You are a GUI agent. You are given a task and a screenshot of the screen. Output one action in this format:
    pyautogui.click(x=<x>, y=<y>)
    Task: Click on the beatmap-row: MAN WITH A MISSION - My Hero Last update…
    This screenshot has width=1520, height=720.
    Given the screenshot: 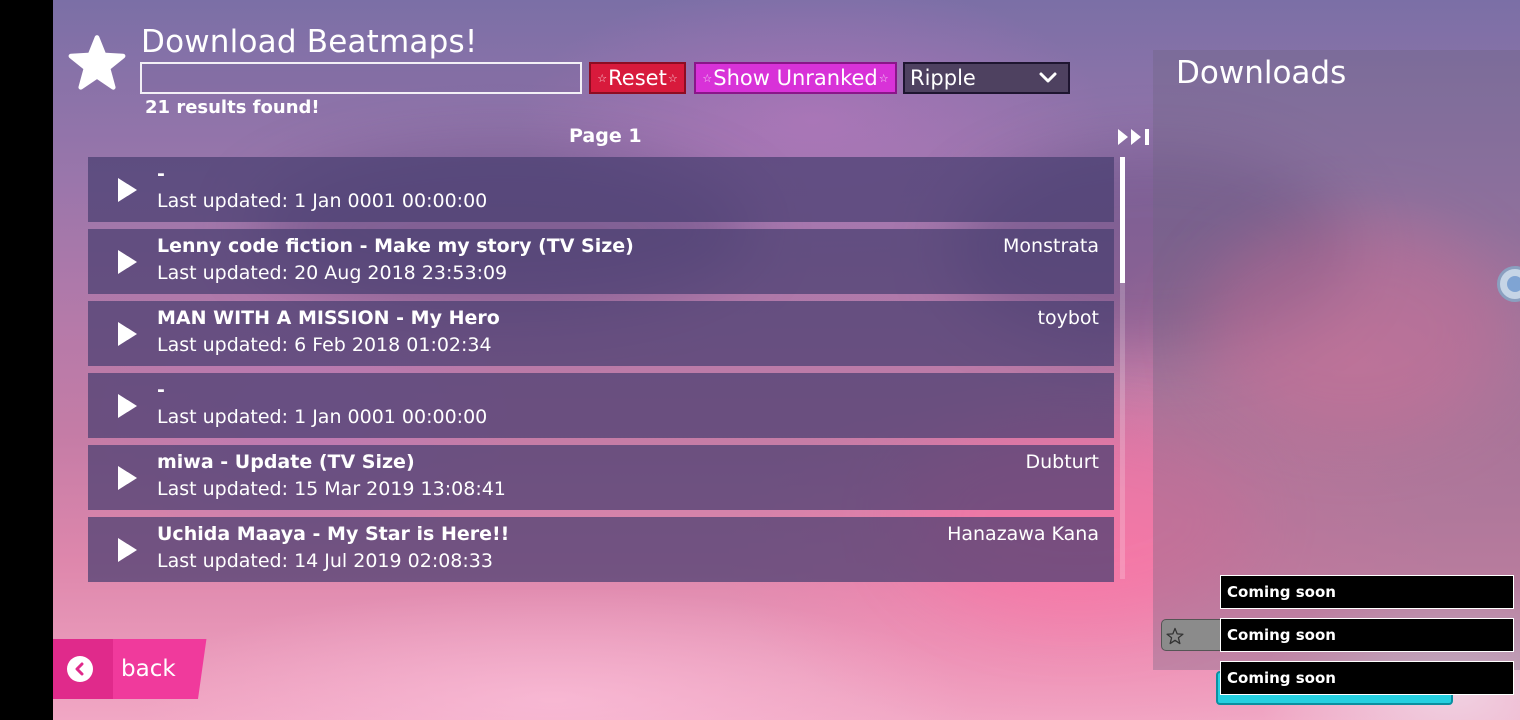 What is the action you would take?
    pyautogui.click(x=601, y=333)
    